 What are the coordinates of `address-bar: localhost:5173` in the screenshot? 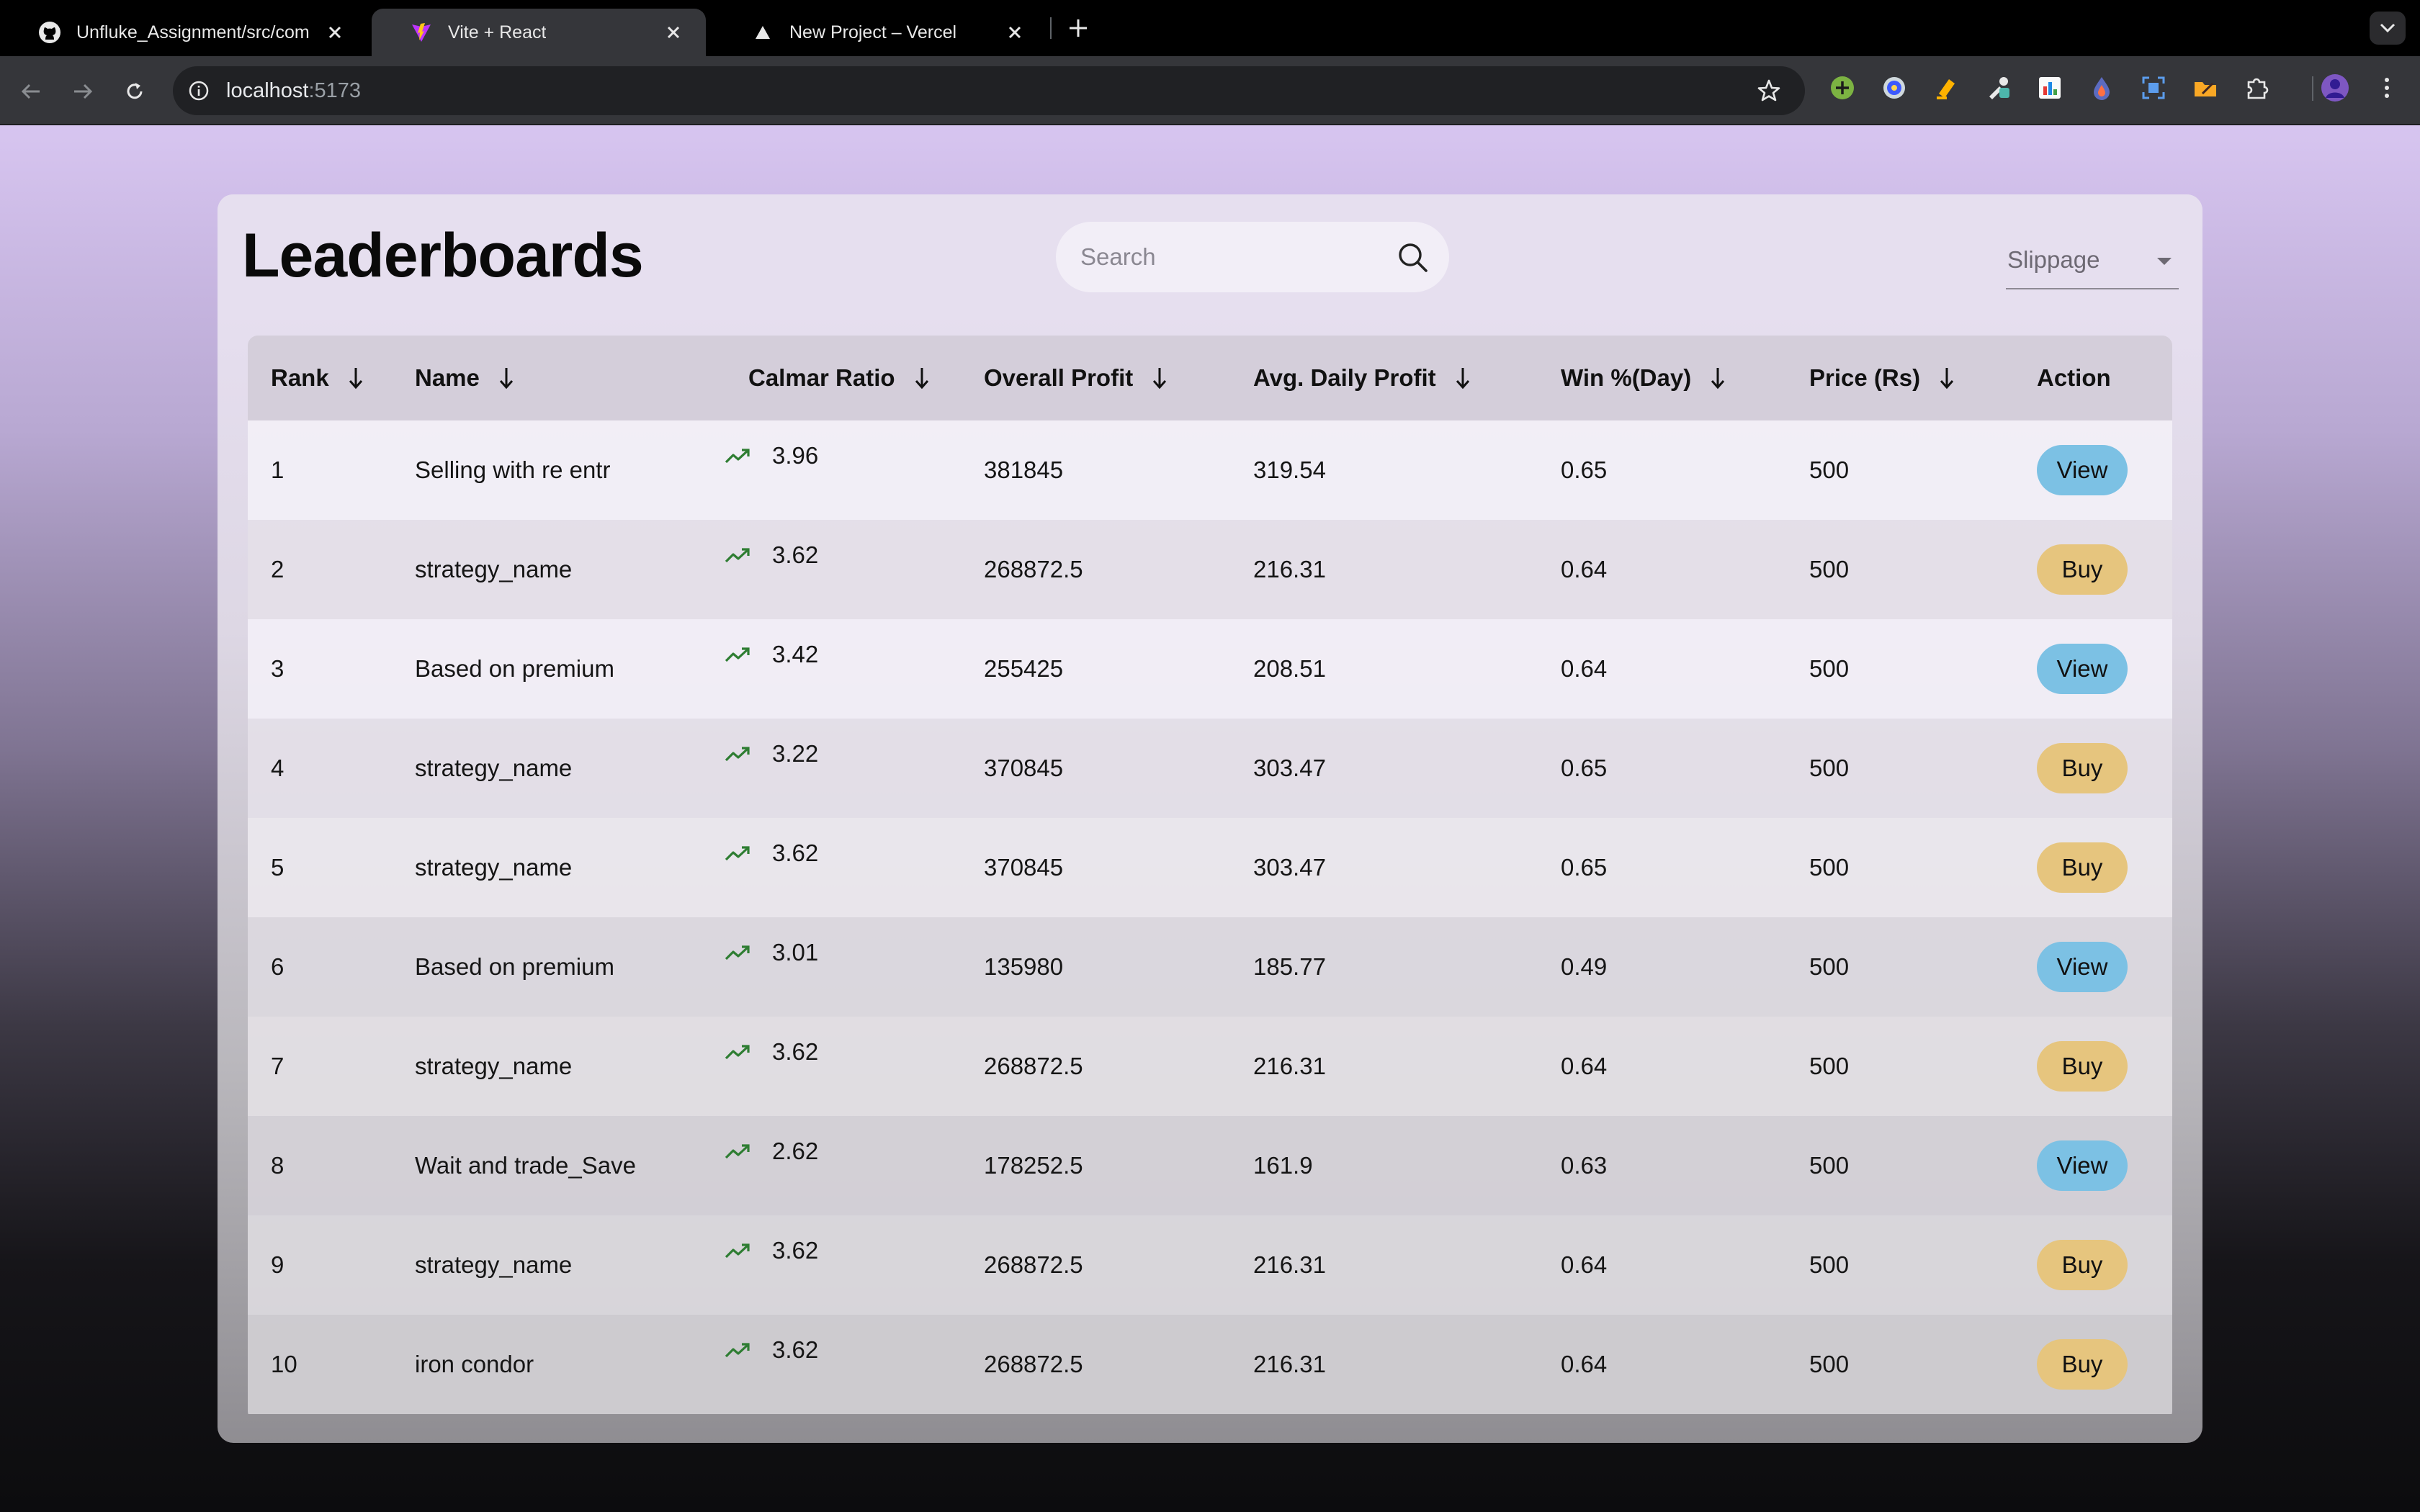 It's located at (989, 90).